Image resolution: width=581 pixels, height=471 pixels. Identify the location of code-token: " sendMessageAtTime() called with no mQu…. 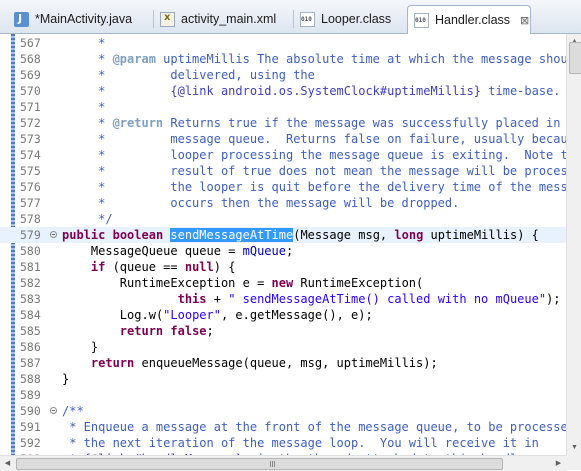
(387, 299).